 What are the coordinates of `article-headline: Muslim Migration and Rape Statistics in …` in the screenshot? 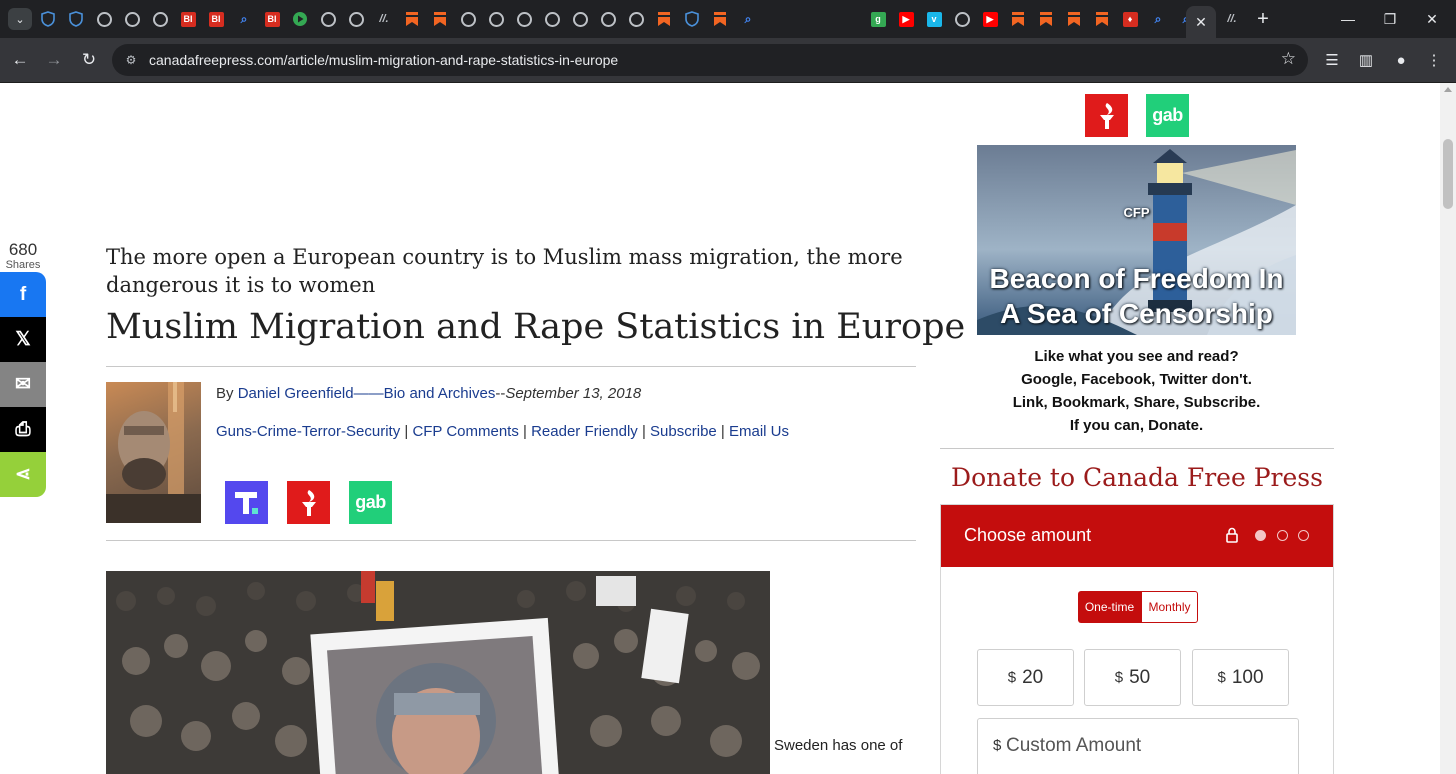 It's located at (536, 327).